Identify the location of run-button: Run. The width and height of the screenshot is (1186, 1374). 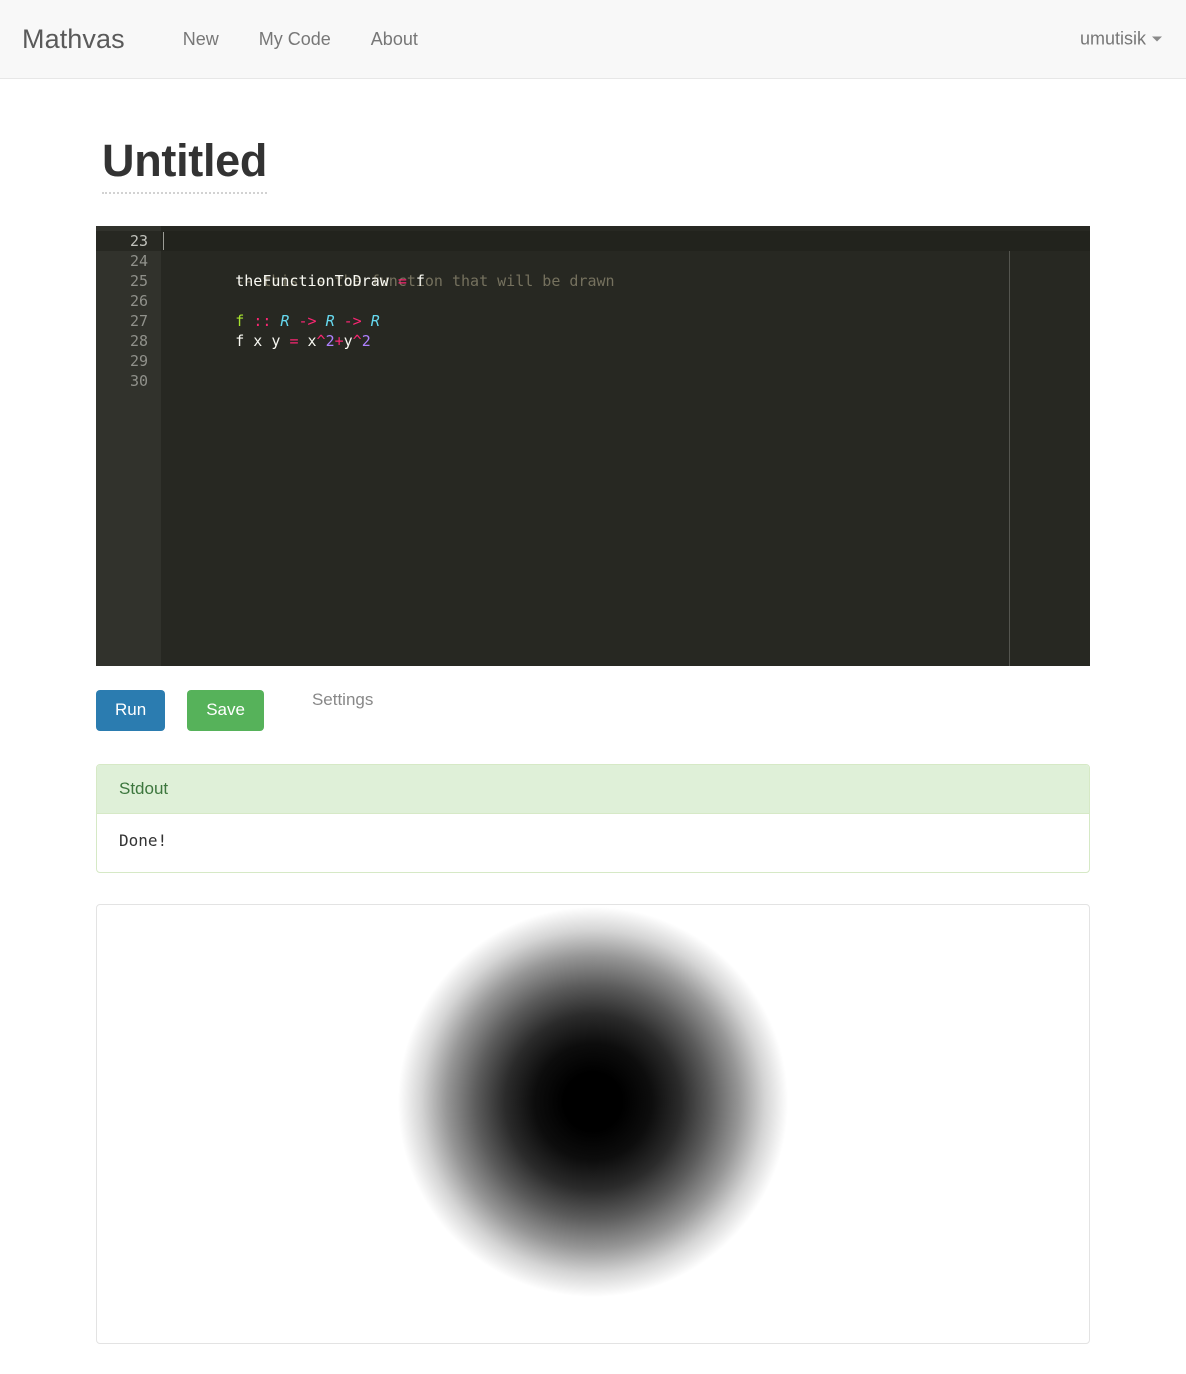
(131, 710).